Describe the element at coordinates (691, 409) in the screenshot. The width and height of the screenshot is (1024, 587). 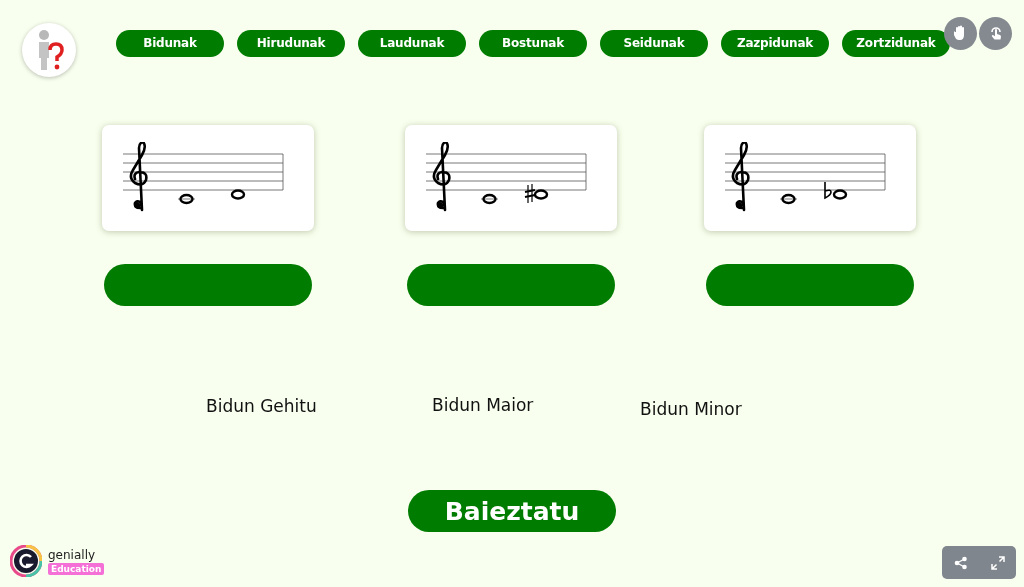
I see `answer-label: Bidun Minor` at that location.